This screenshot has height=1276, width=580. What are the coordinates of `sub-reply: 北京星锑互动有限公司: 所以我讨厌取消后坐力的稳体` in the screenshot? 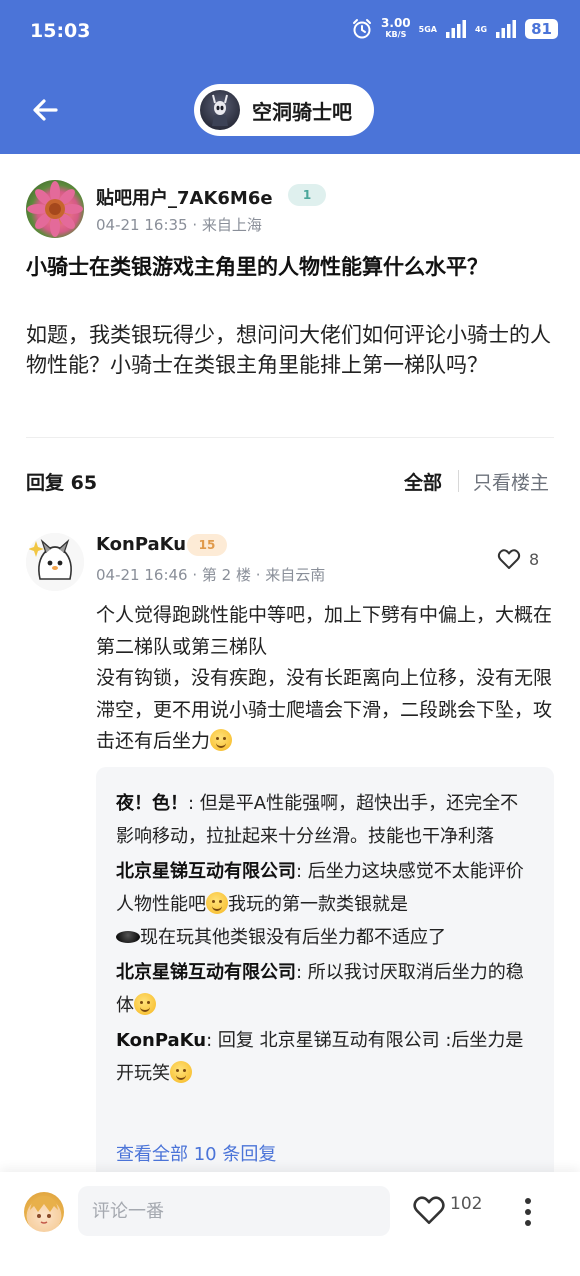 It's located at (326, 989).